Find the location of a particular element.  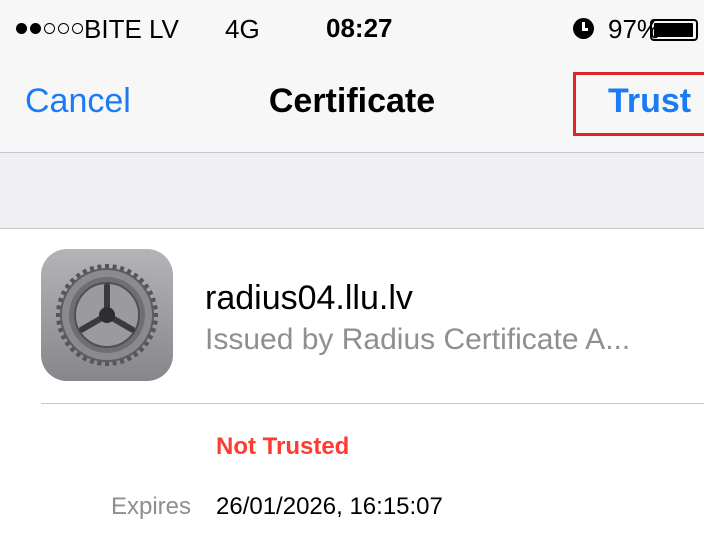

network-type: 4G is located at coordinates (242, 29).